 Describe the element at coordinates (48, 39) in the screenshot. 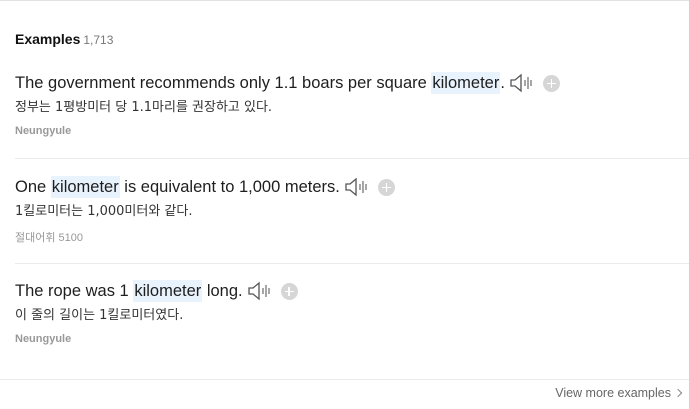

I see `examples-title: Examples` at that location.